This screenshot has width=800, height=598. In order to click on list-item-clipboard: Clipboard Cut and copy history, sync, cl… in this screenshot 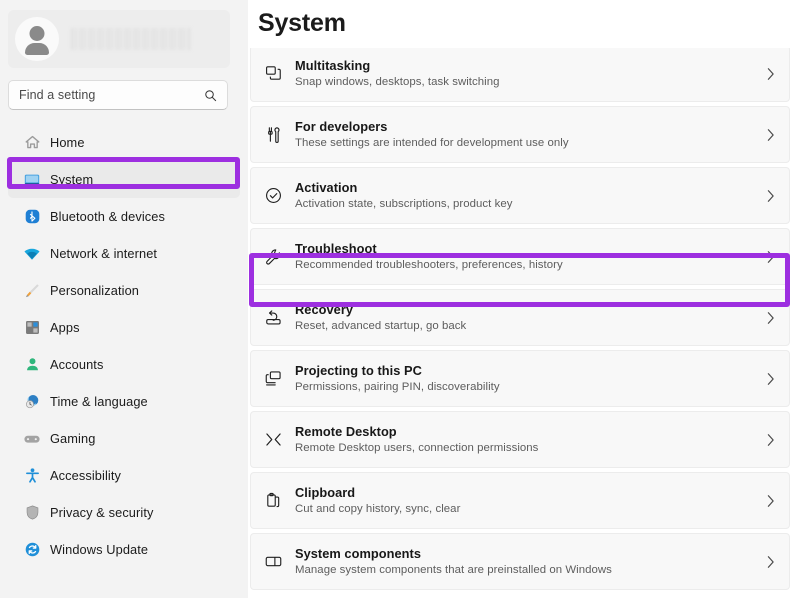, I will do `click(520, 500)`.